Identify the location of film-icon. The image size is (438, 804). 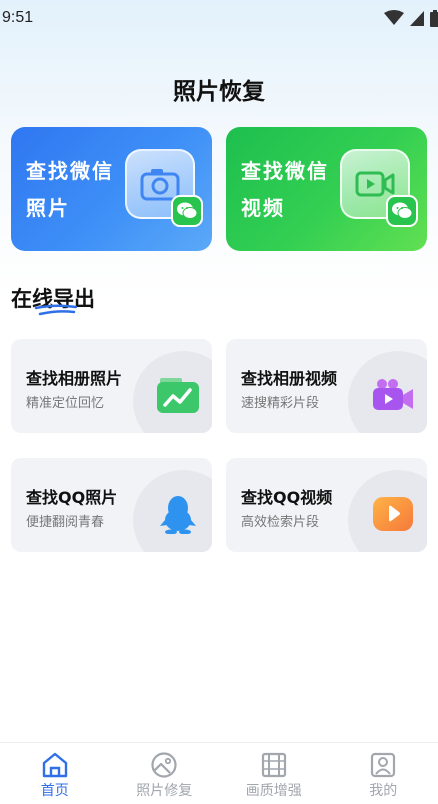
(273, 765).